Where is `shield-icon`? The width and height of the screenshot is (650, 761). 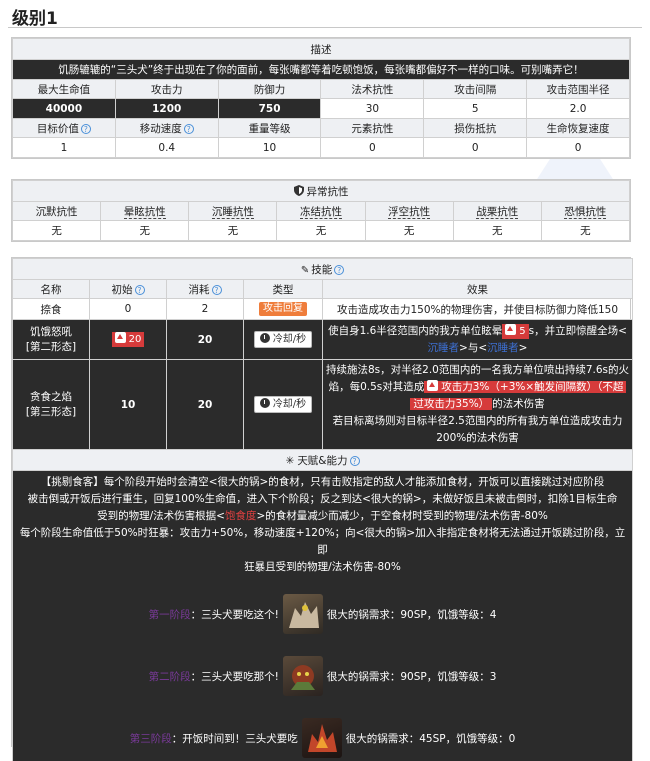 shield-icon is located at coordinates (298, 190).